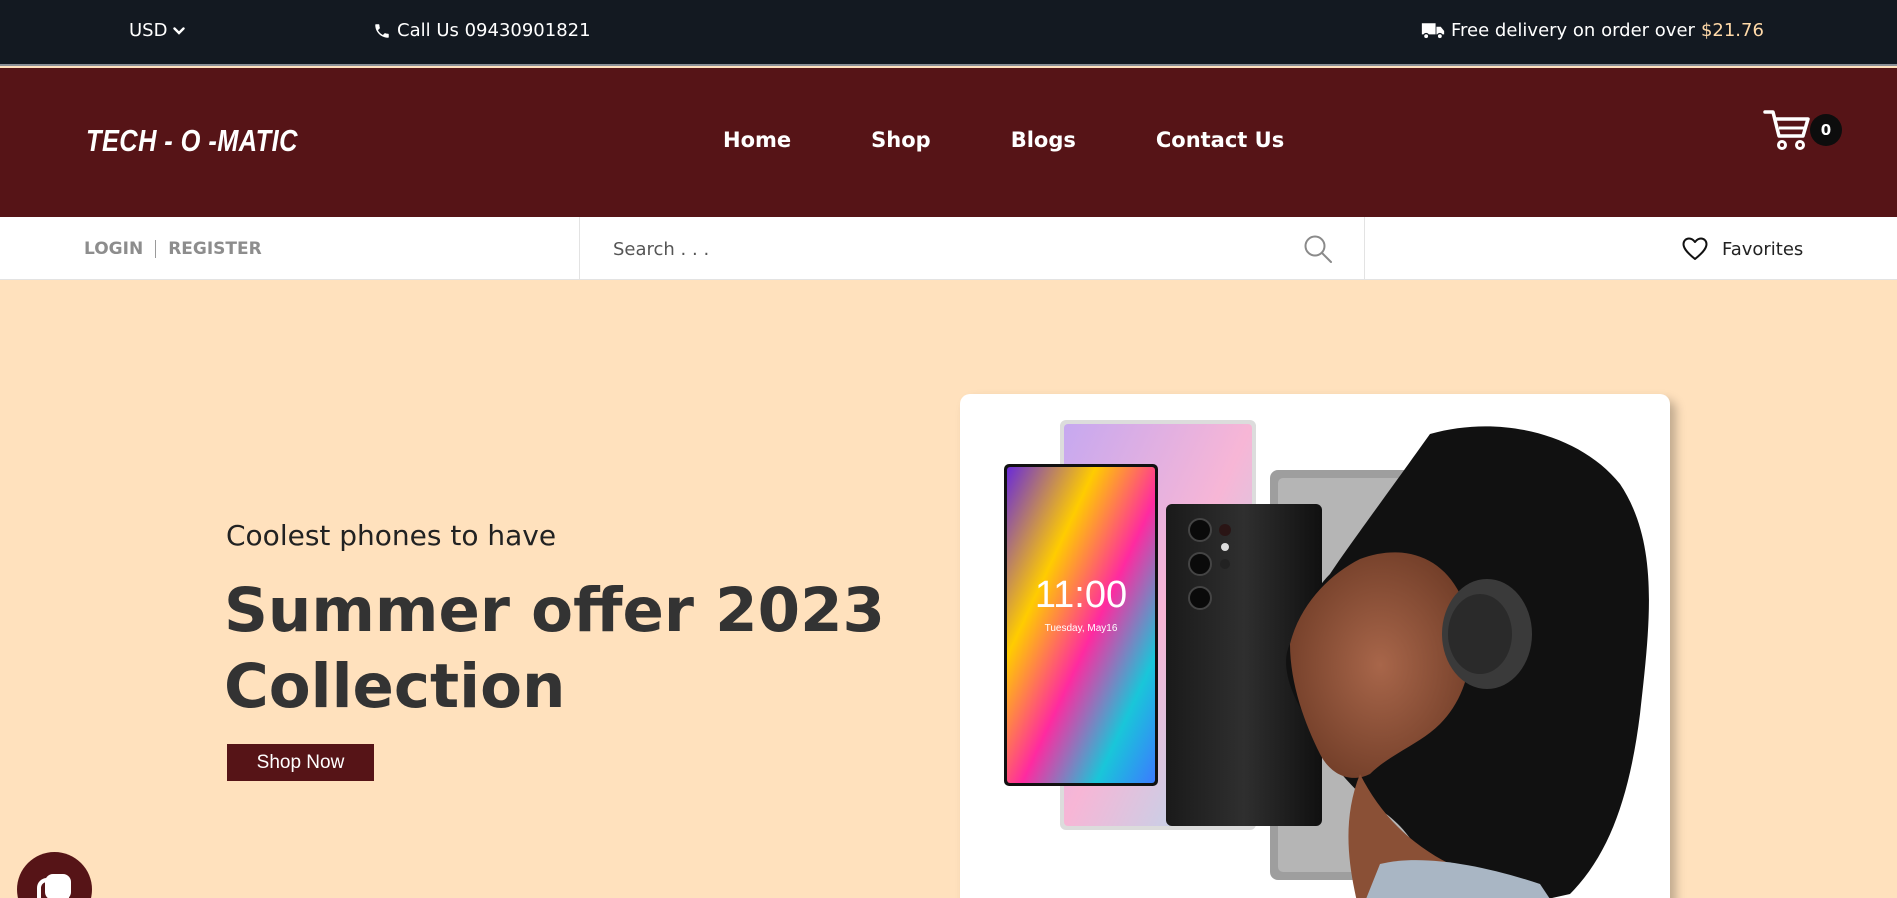 The image size is (1897, 898). I want to click on phone-time: 11:00, so click(1081, 595).